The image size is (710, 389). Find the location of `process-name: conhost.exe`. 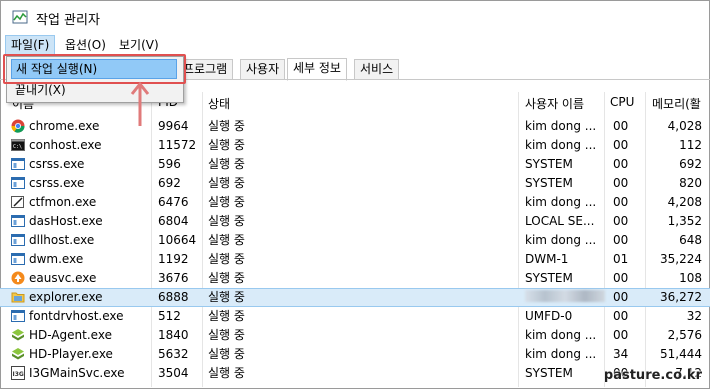

process-name: conhost.exe is located at coordinates (65, 145).